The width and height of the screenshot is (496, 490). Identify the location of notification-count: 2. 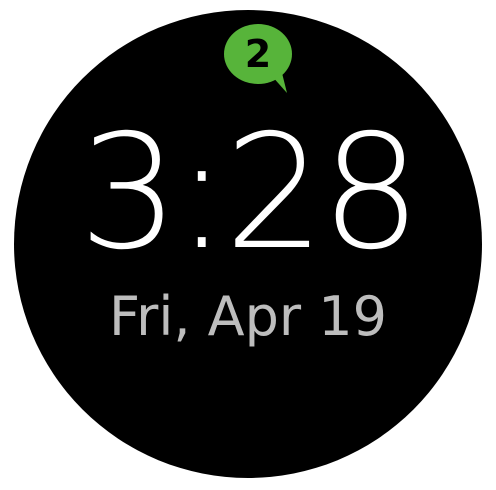
(258, 54).